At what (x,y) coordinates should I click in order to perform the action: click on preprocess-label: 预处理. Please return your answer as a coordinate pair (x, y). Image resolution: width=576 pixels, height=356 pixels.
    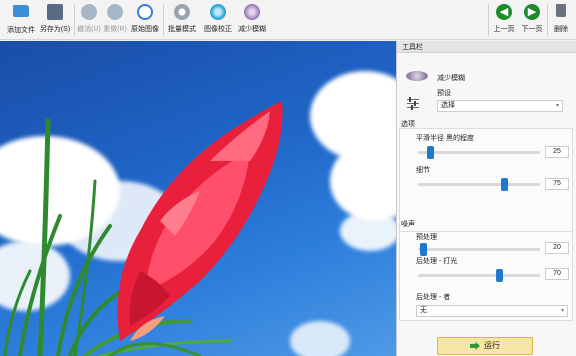
    Looking at the image, I should click on (426, 237).